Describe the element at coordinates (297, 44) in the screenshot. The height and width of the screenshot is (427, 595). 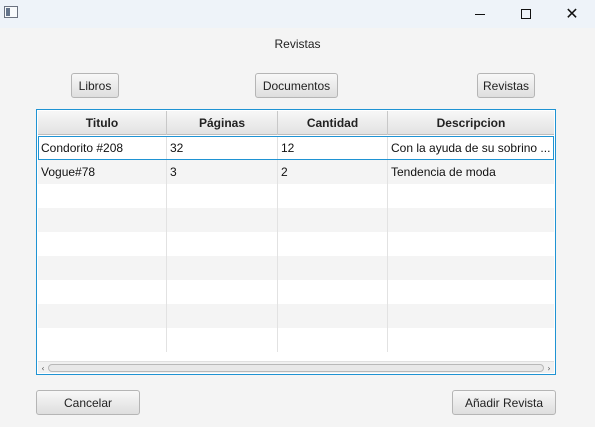
I see `page-title: Revistas` at that location.